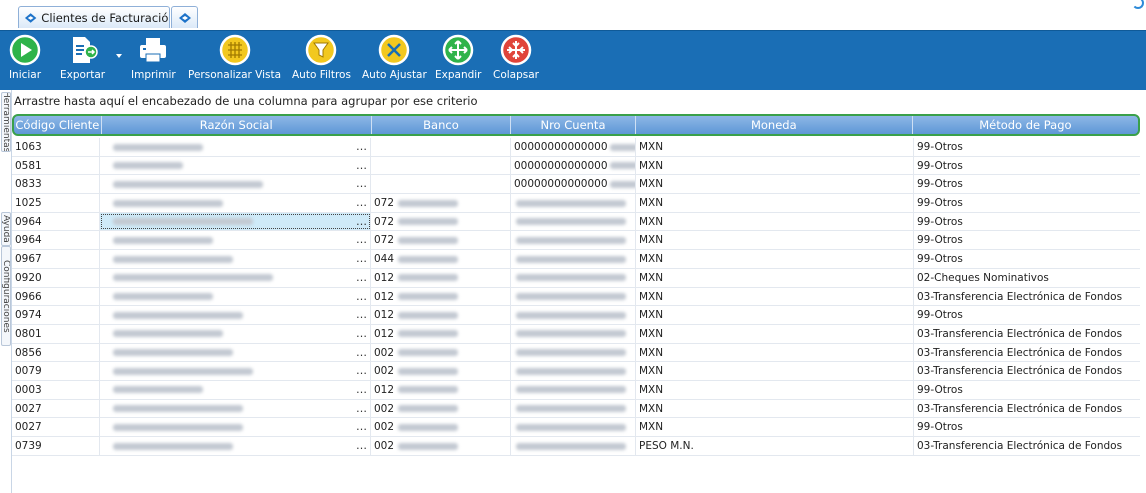 This screenshot has width=1146, height=493. What do you see at coordinates (6, 229) in the screenshot?
I see `side-tab-ayuda: Ayuda` at bounding box center [6, 229].